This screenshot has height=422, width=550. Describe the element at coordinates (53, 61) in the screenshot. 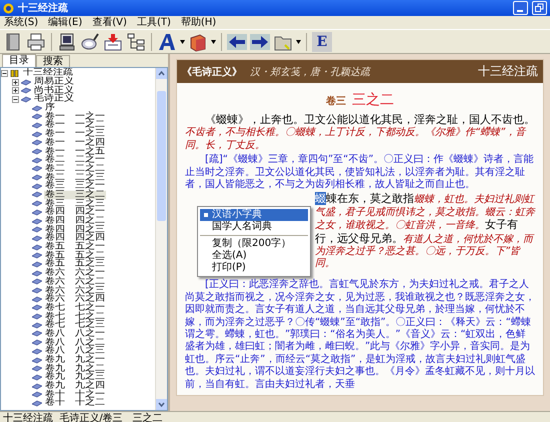

I see `tab: 搜索` at that location.